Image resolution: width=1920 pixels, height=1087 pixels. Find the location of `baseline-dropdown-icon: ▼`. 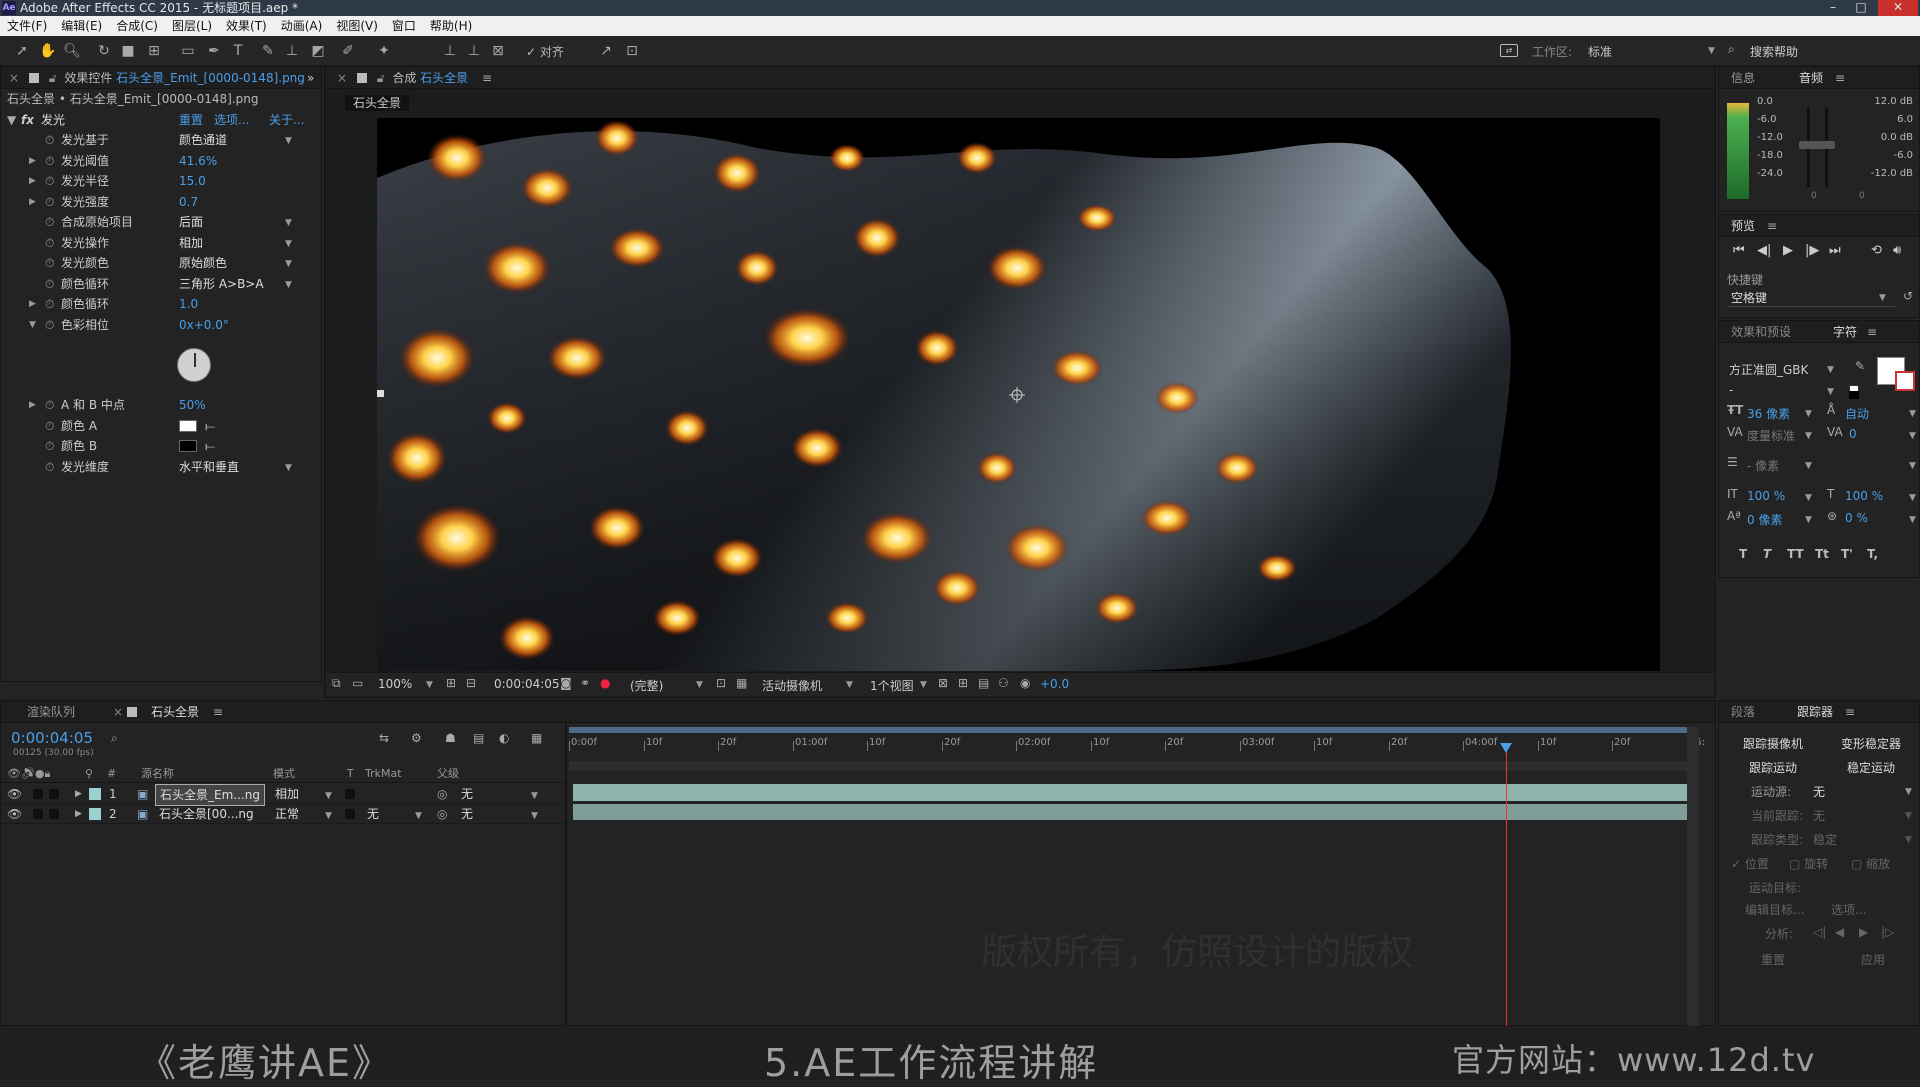

baseline-dropdown-icon: ▼ is located at coordinates (1808, 520).